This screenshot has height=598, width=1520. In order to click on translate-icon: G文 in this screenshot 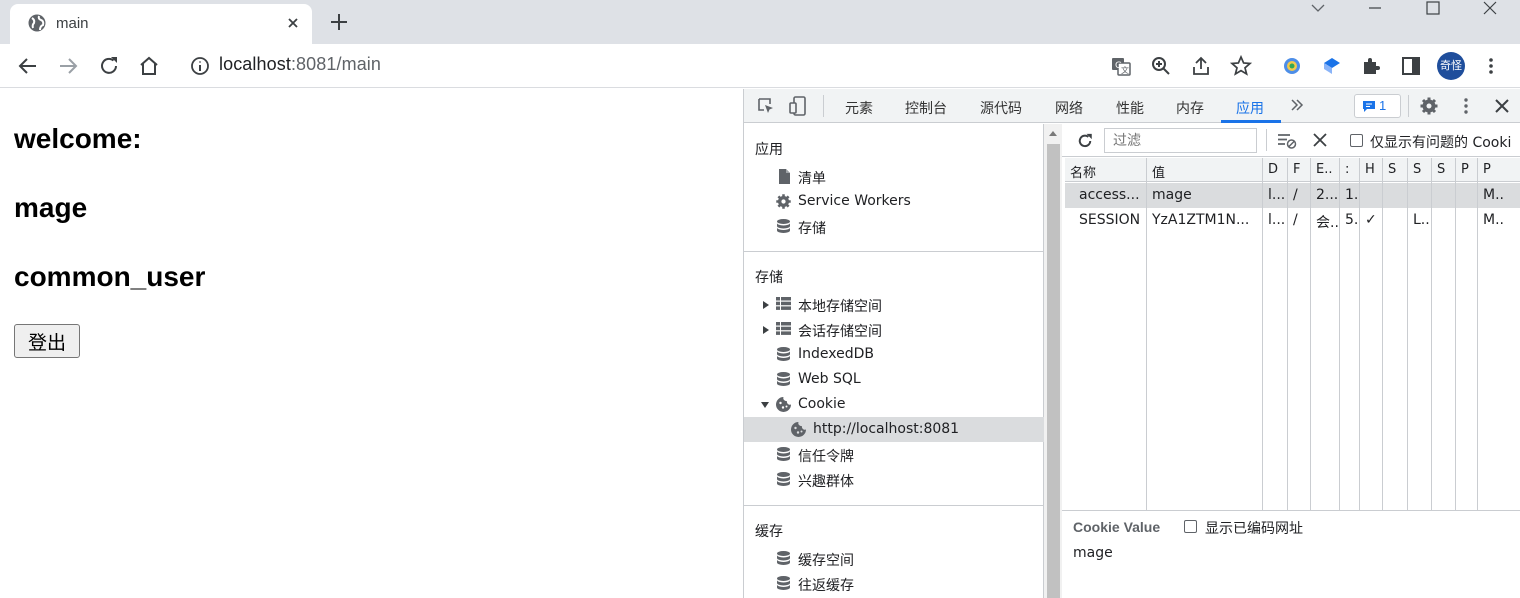, I will do `click(1121, 66)`.